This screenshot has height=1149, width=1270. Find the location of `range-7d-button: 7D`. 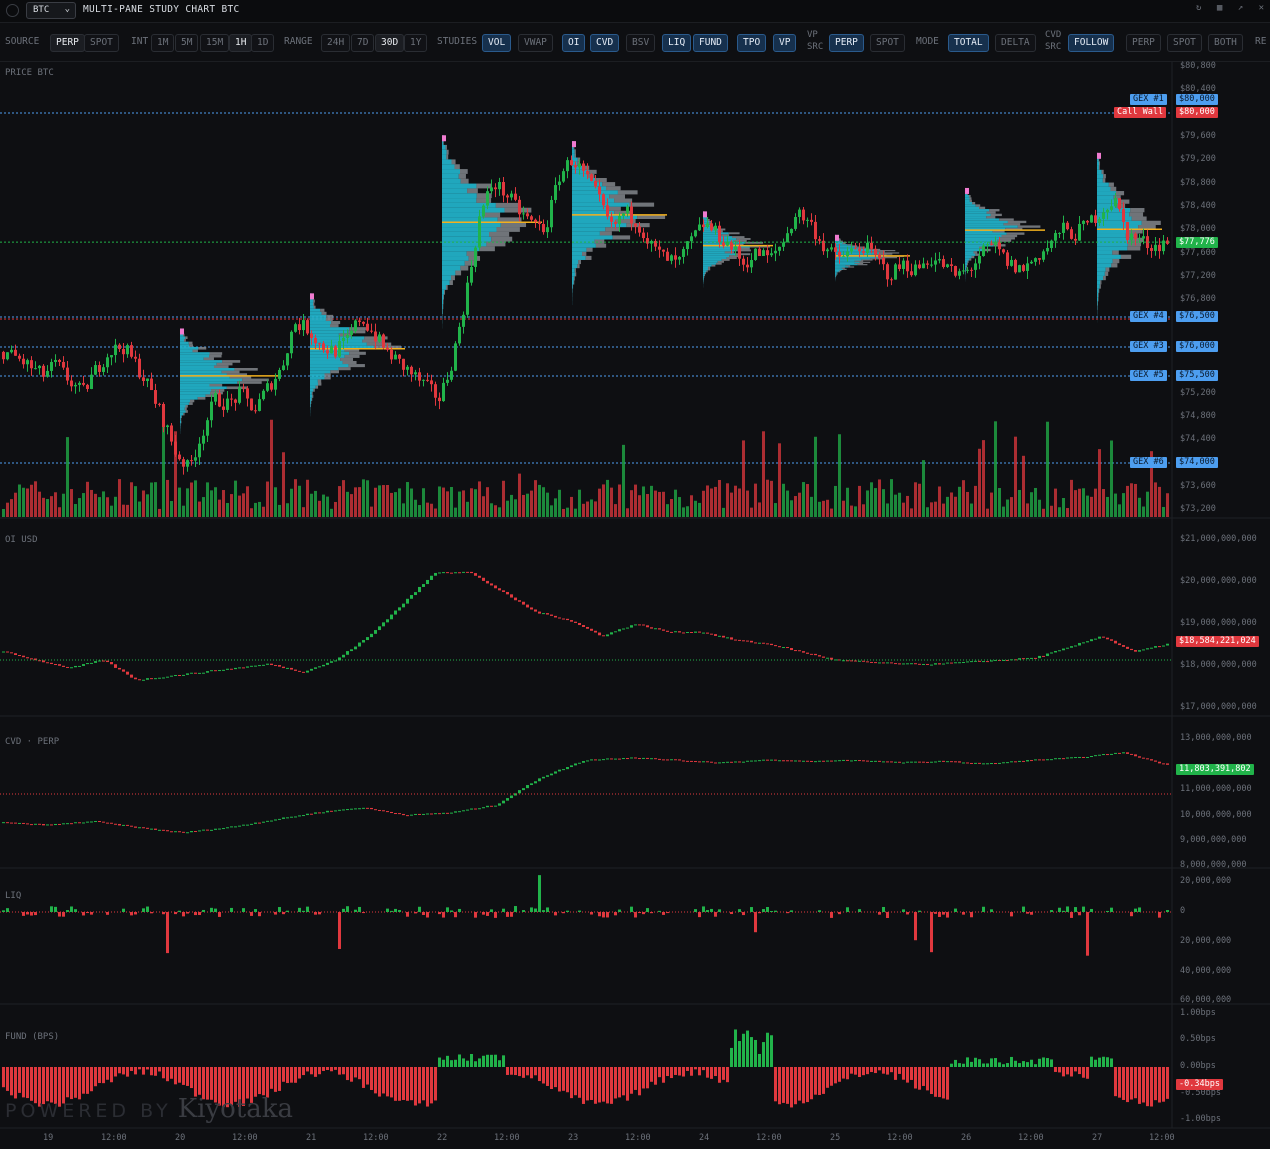

range-7d-button: 7D is located at coordinates (363, 43).